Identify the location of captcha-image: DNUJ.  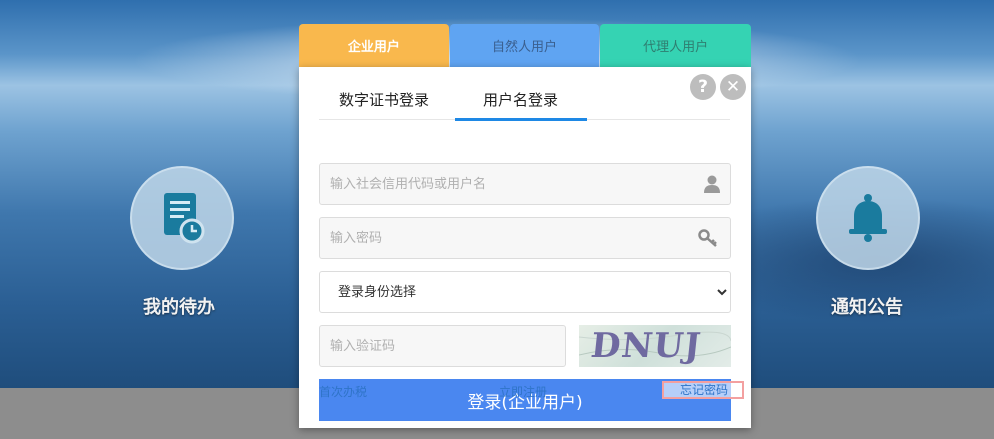
(655, 346).